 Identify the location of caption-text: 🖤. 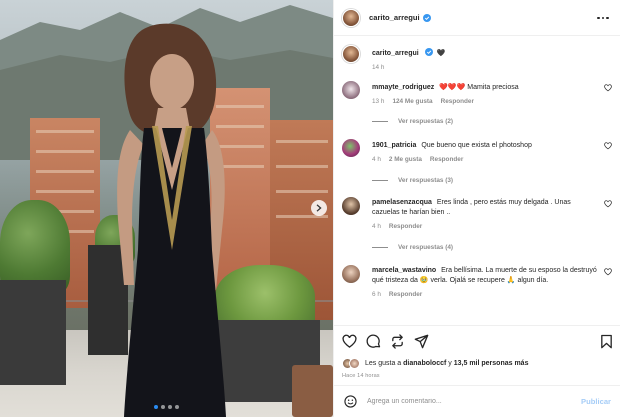
(441, 53).